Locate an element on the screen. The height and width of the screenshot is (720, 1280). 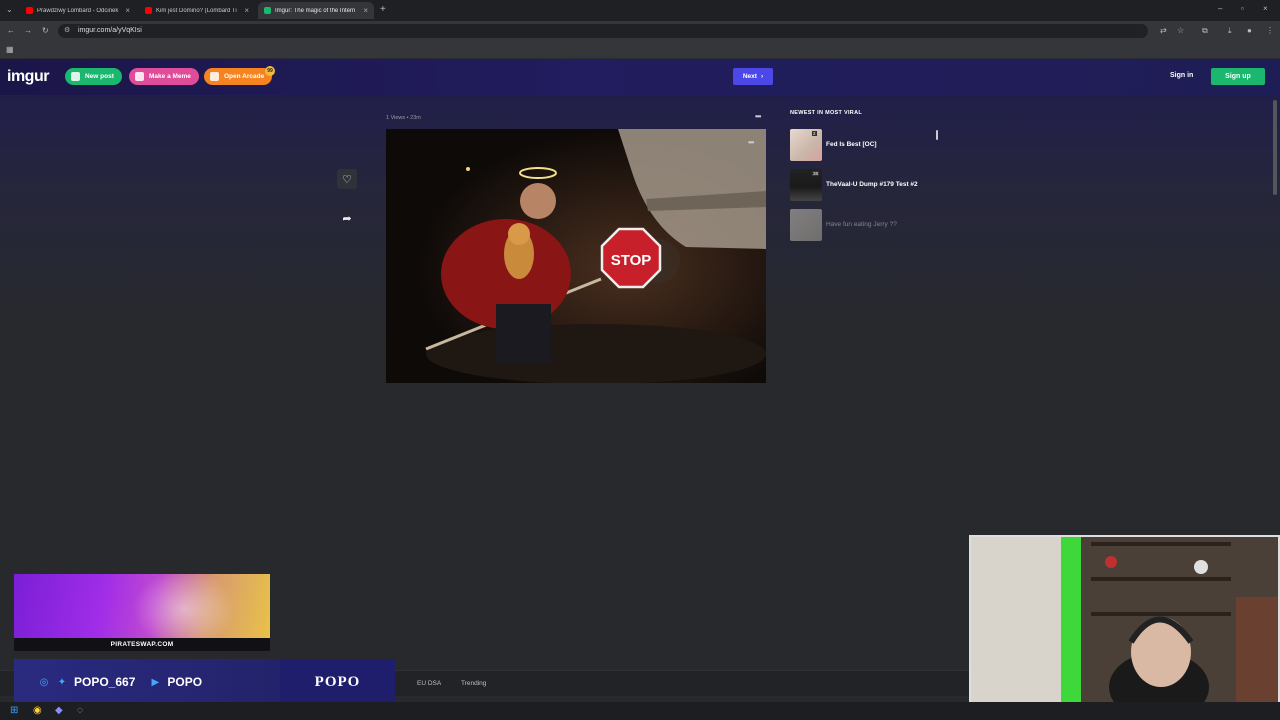
downloads-icon: ⤓ is located at coordinates (1230, 31).